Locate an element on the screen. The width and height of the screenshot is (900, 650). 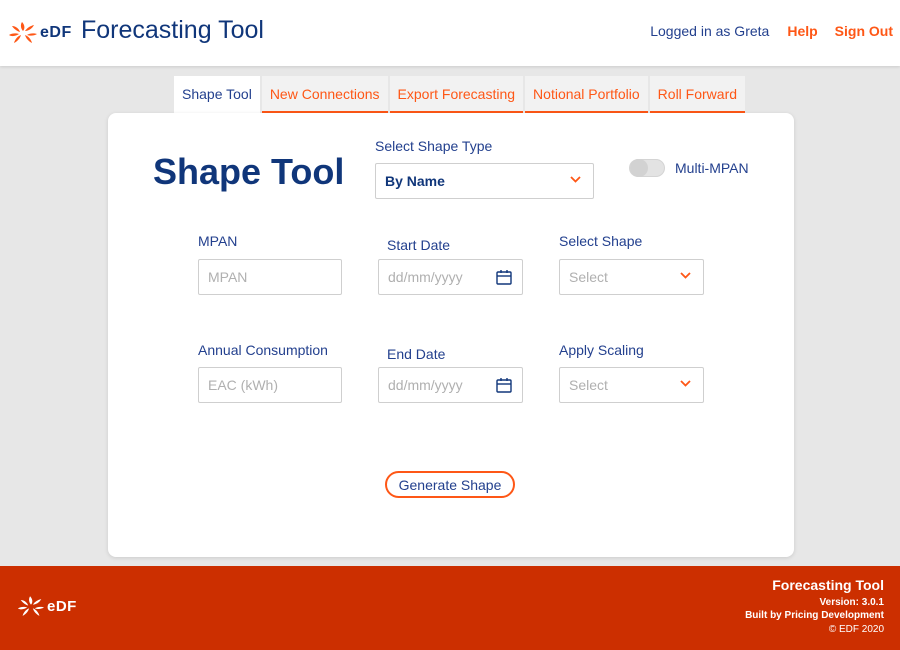
apply-scaling-label: Apply Scaling is located at coordinates (601, 350).